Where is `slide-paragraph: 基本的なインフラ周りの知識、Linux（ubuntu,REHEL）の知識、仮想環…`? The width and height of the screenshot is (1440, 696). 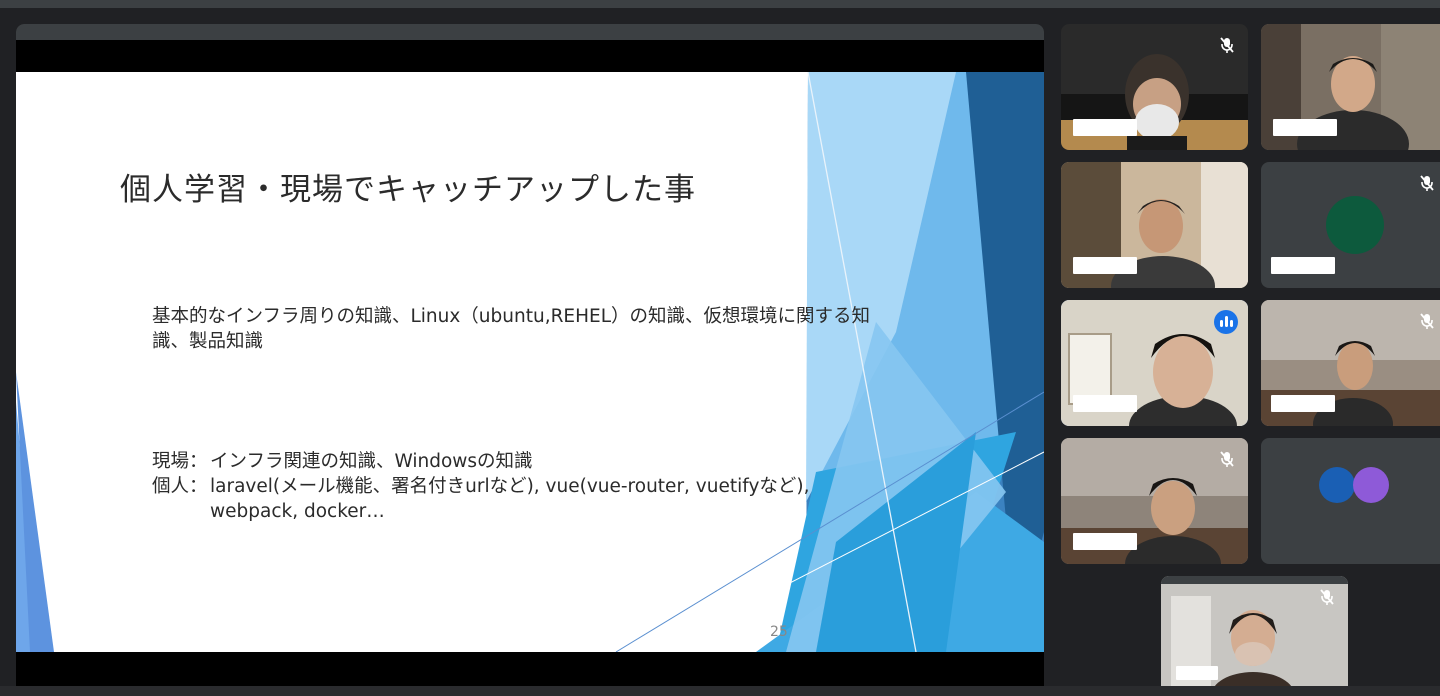
slide-paragraph: 基本的なインフラ周りの知識、Linux（ubuntu,REHEL）の知識、仮想環… is located at coordinates (511, 329).